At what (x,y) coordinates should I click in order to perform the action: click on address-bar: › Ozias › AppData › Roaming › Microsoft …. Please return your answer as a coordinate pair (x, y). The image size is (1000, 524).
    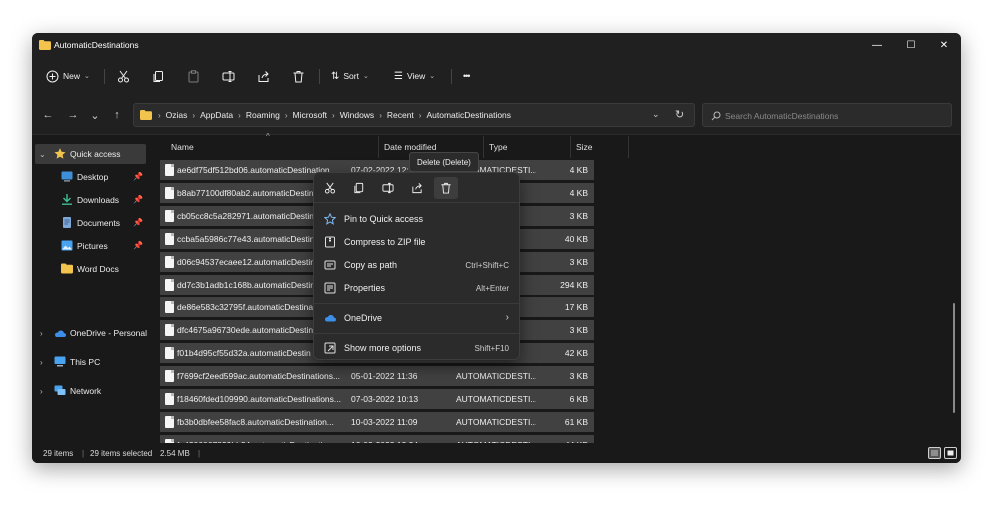
    Looking at the image, I should click on (414, 115).